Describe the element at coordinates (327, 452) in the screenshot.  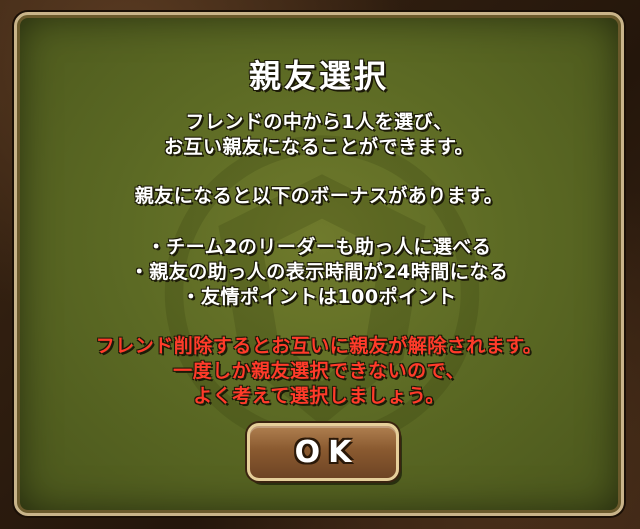
I see `ok-button-label: OK` at that location.